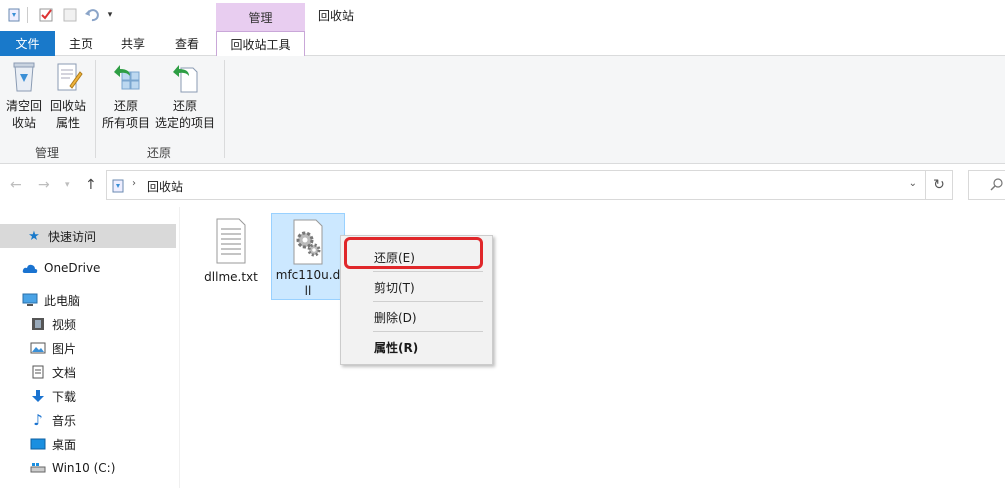  I want to click on sidebar-item-pictures: 图片, so click(88, 348).